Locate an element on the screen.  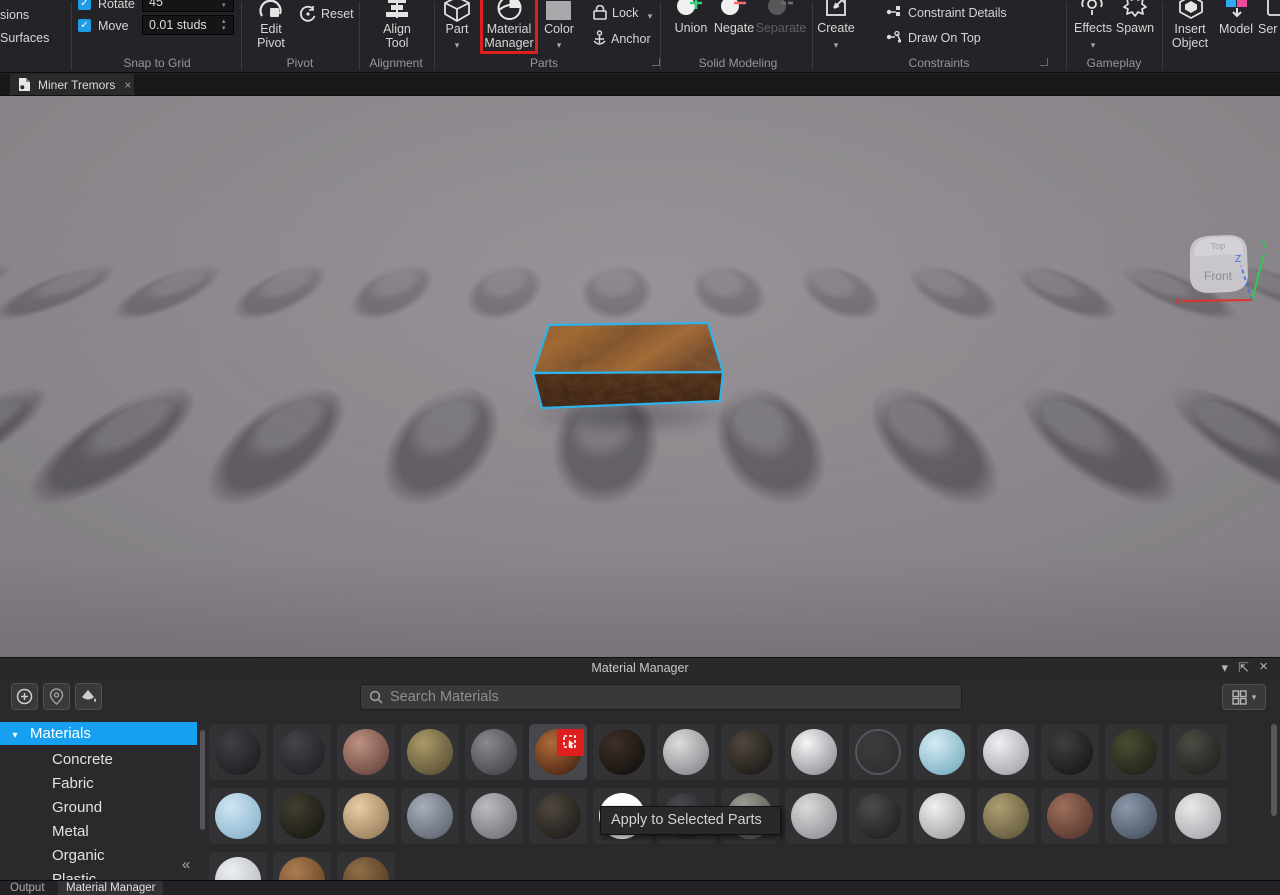
material-manager-titlebar: Material Manager ▾ ⇱ × is located at coordinates (640, 668).